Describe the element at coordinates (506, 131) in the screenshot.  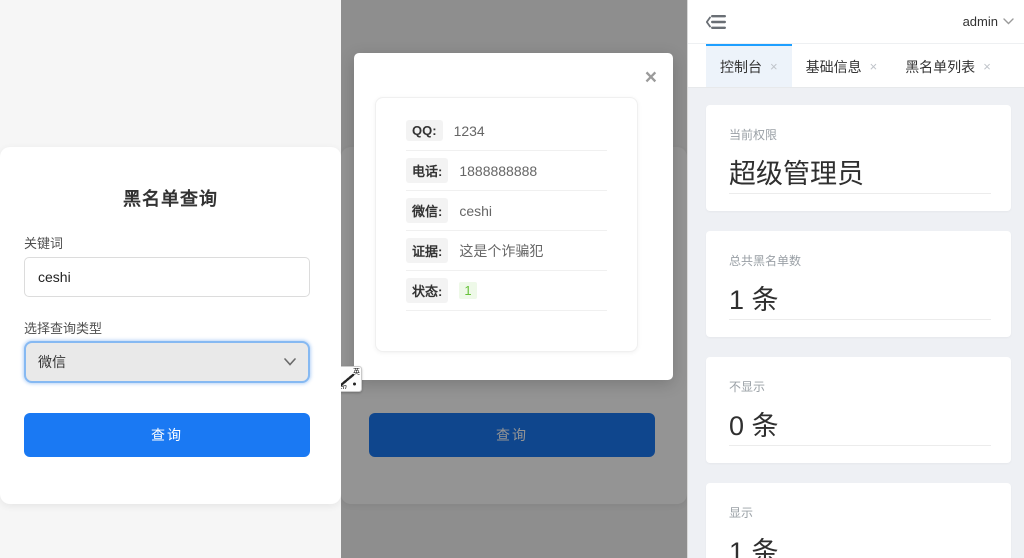
I see `detail-row-qq: QQ: 1234` at that location.